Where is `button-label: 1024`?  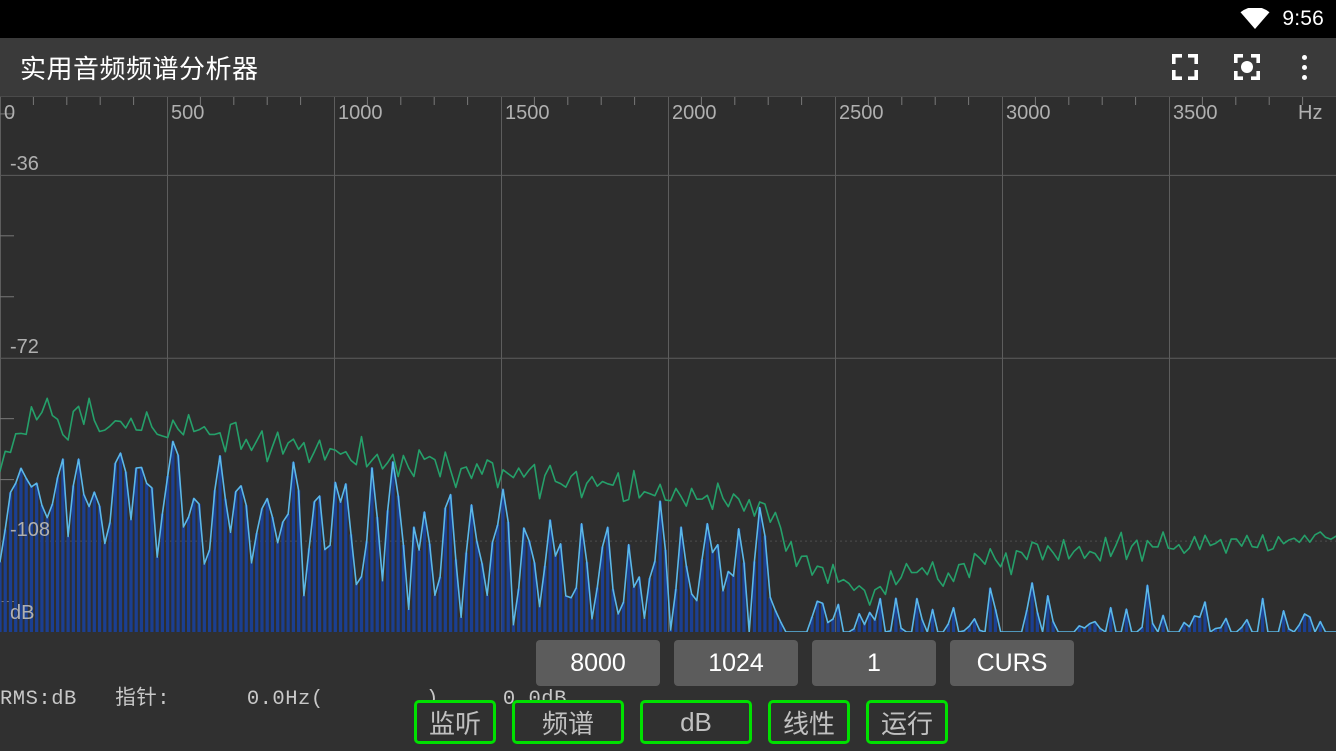 button-label: 1024 is located at coordinates (736, 662).